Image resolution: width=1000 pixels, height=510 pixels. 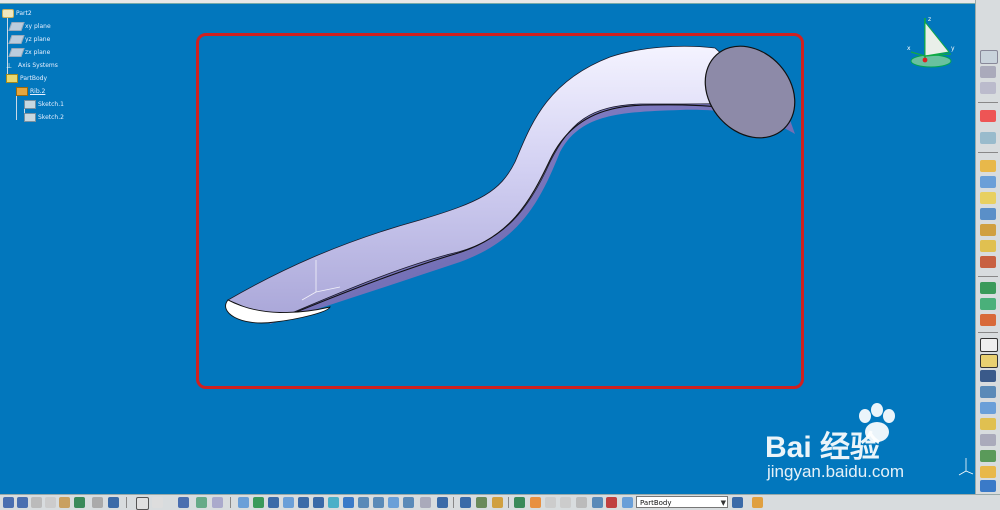 I want to click on zoom-out-icon, so click(x=318, y=502).